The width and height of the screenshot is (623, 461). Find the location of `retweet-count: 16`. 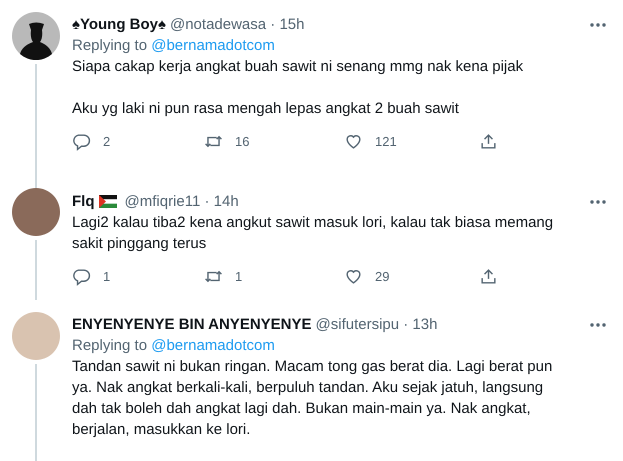

retweet-count: 16 is located at coordinates (242, 142).